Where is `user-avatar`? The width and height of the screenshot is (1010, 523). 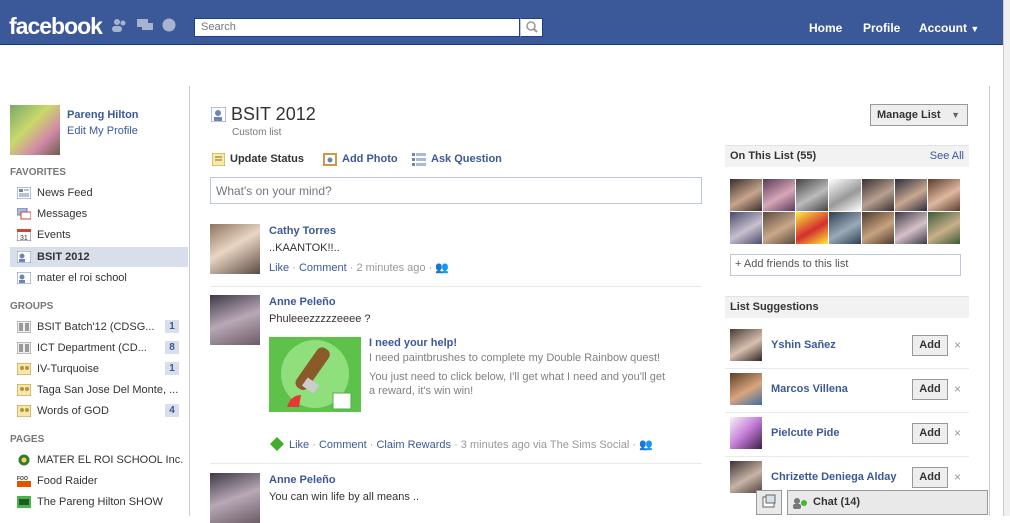 user-avatar is located at coordinates (35, 130).